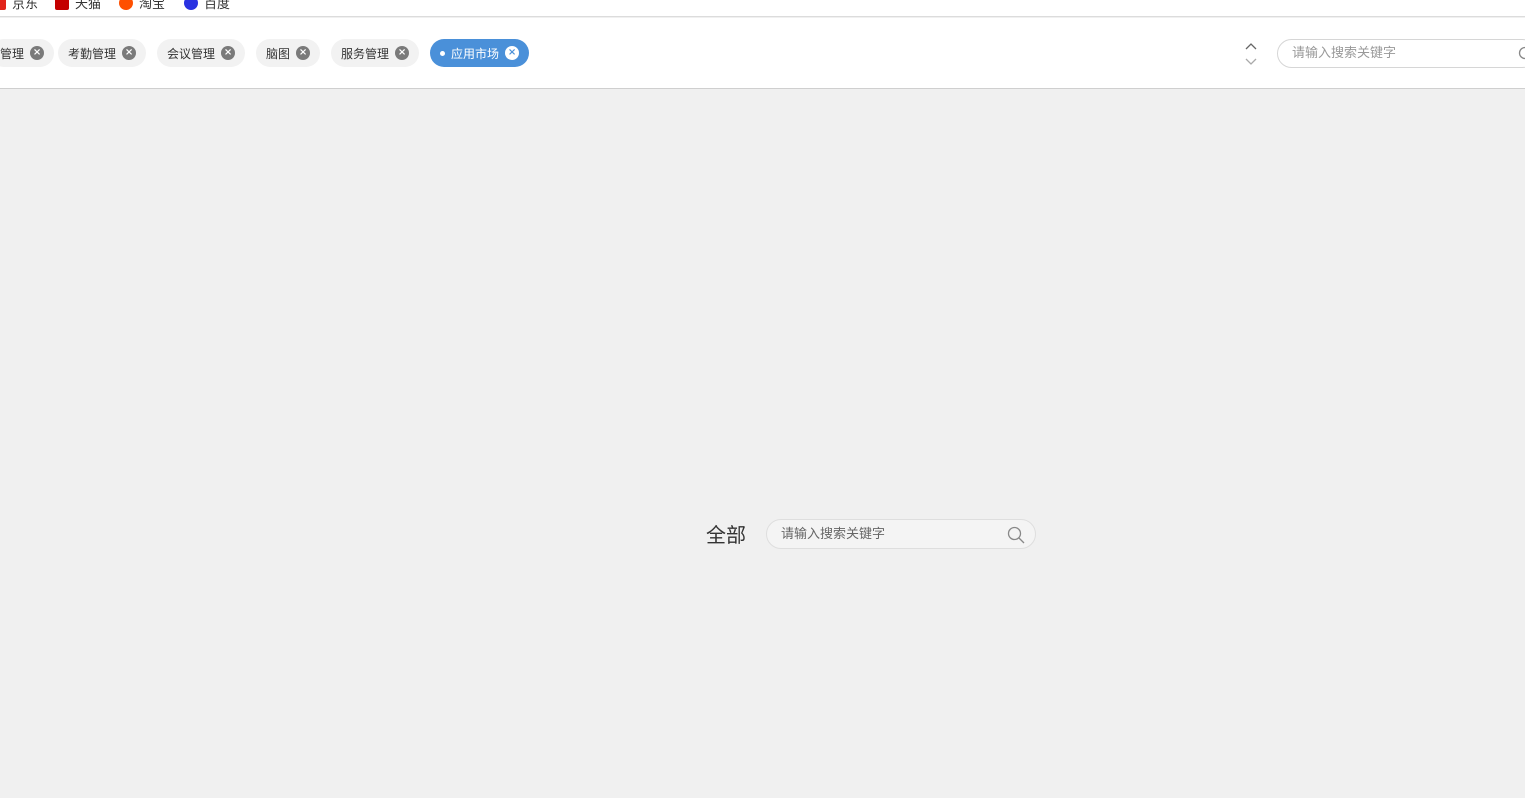 This screenshot has width=1525, height=798. Describe the element at coordinates (762, 8) in the screenshot. I see `bookmark-bar: 京东 天猫 淘宝 百度` at that location.